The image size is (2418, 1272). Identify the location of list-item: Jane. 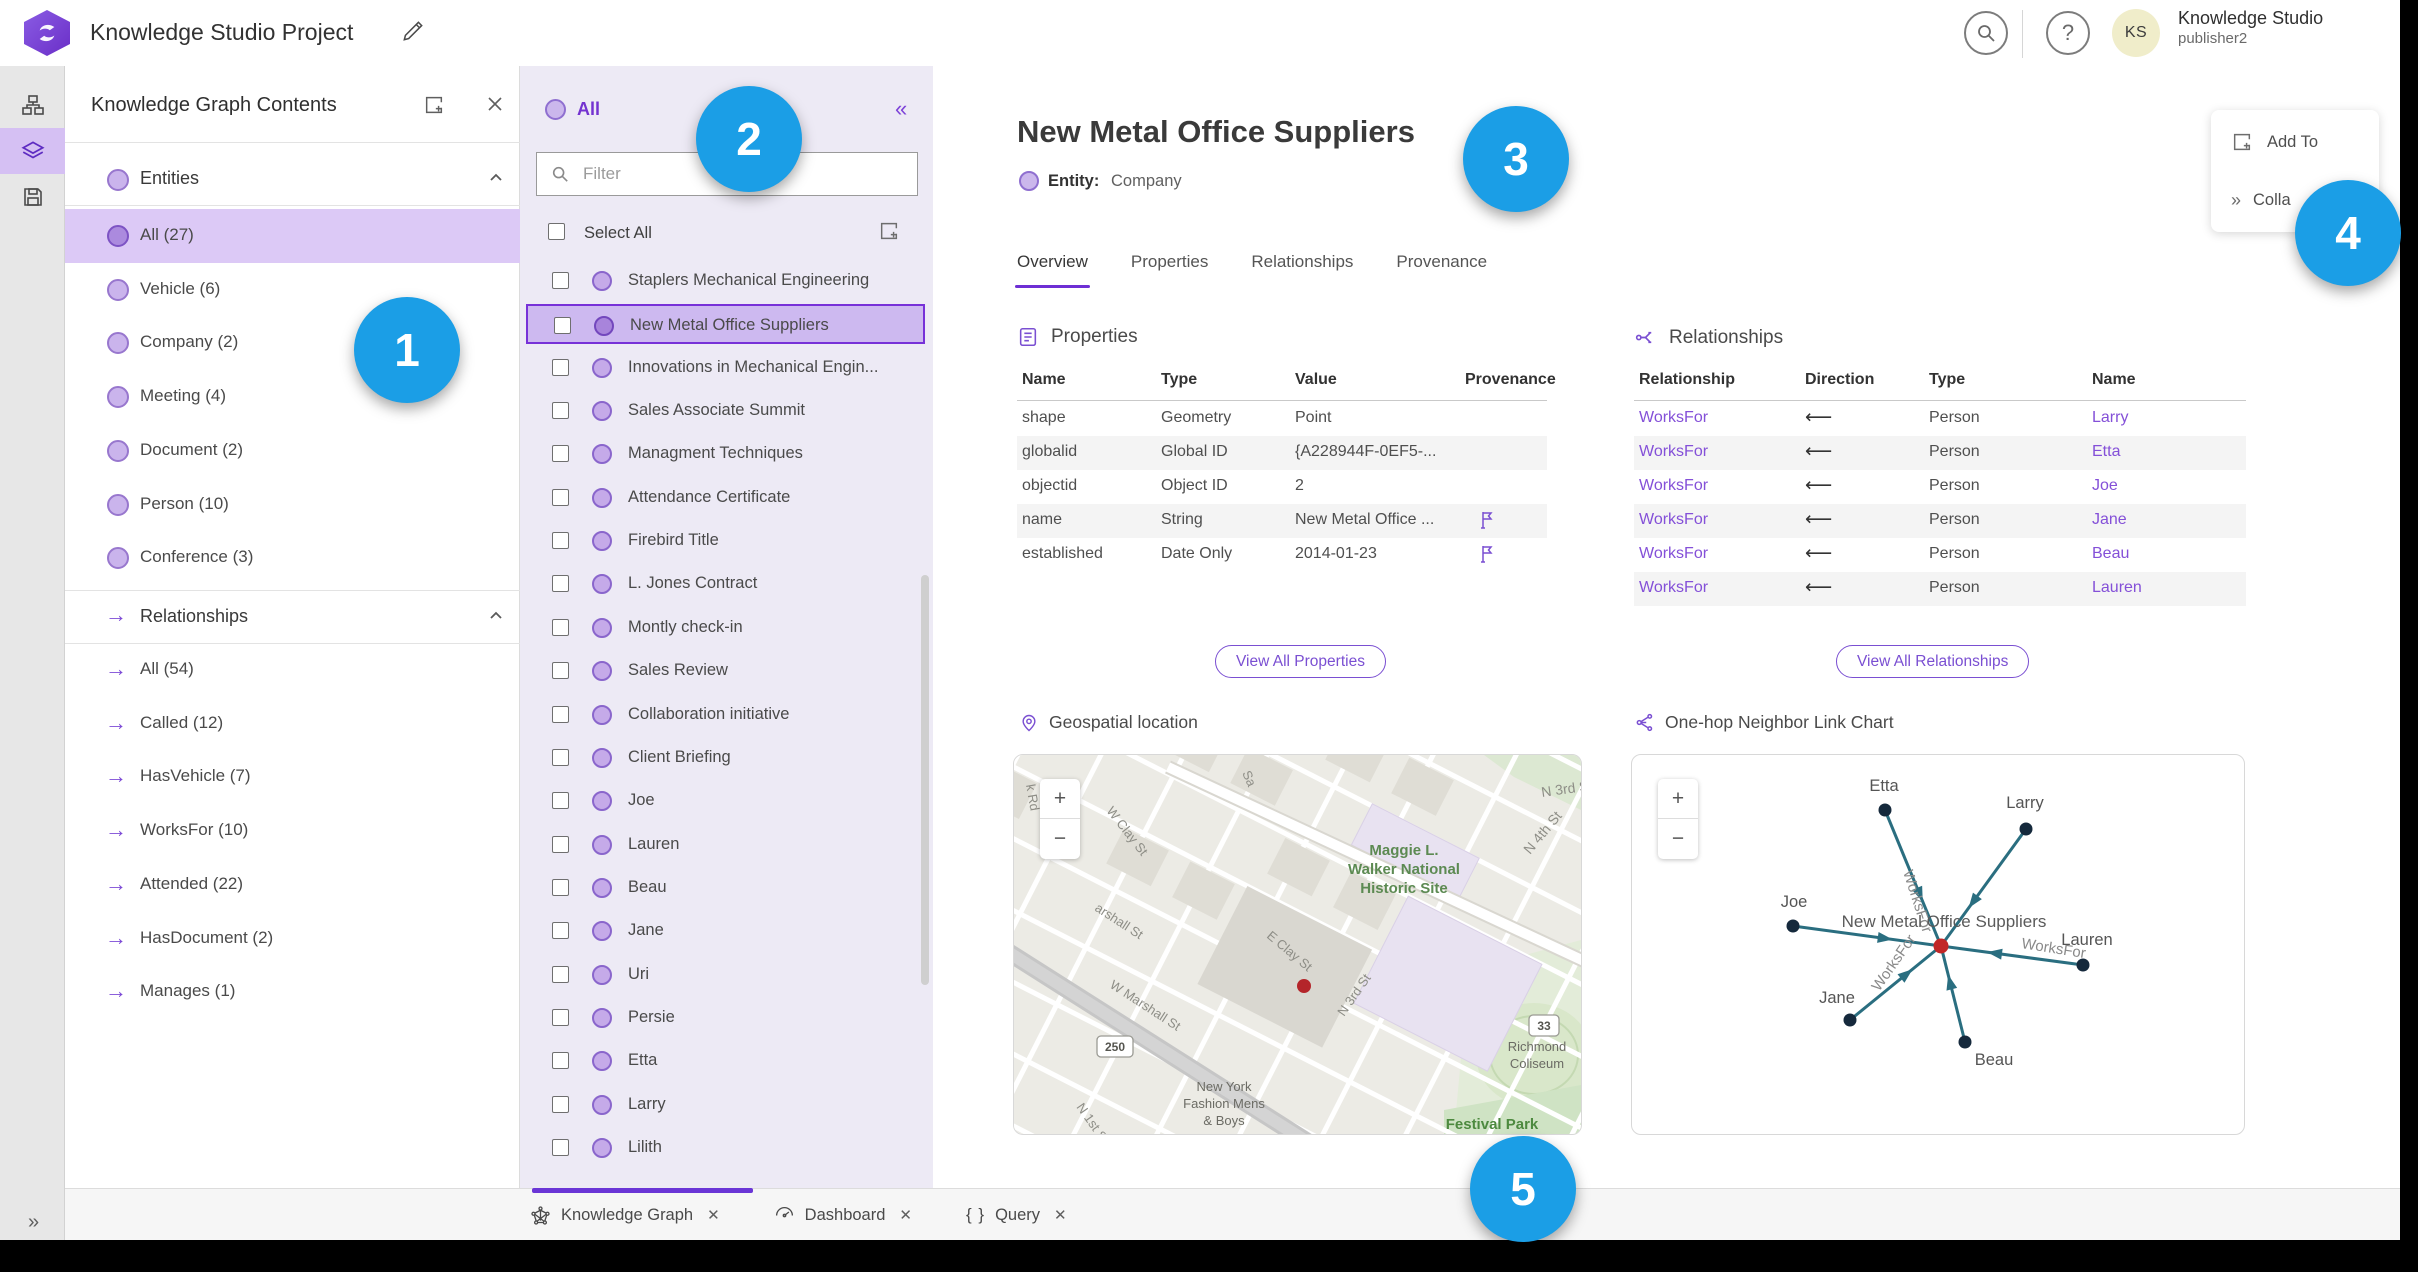
(725, 931).